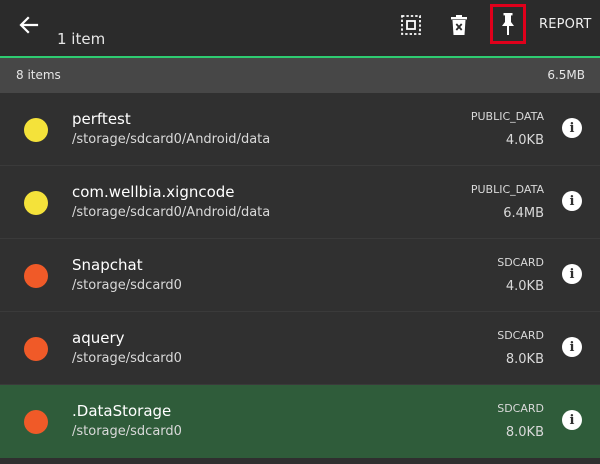  I want to click on delete-icon, so click(459, 25).